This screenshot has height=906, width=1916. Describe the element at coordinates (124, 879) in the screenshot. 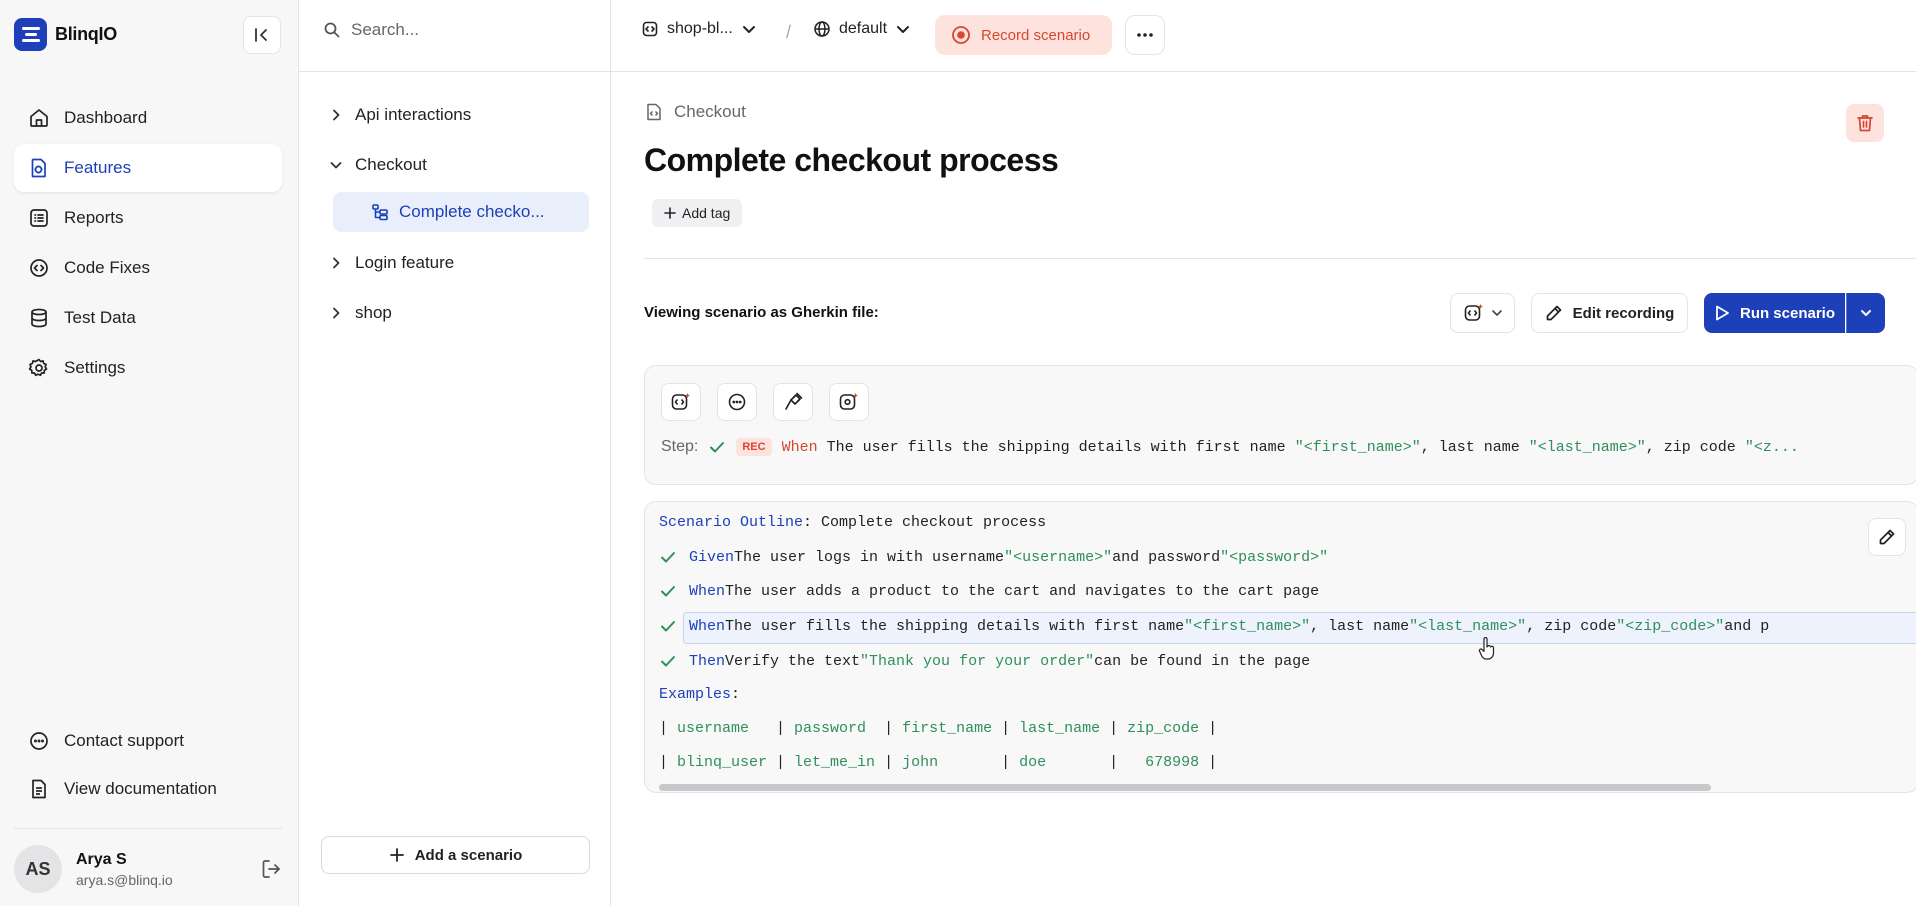

I see `user-email: arya.s@blinq.io` at that location.